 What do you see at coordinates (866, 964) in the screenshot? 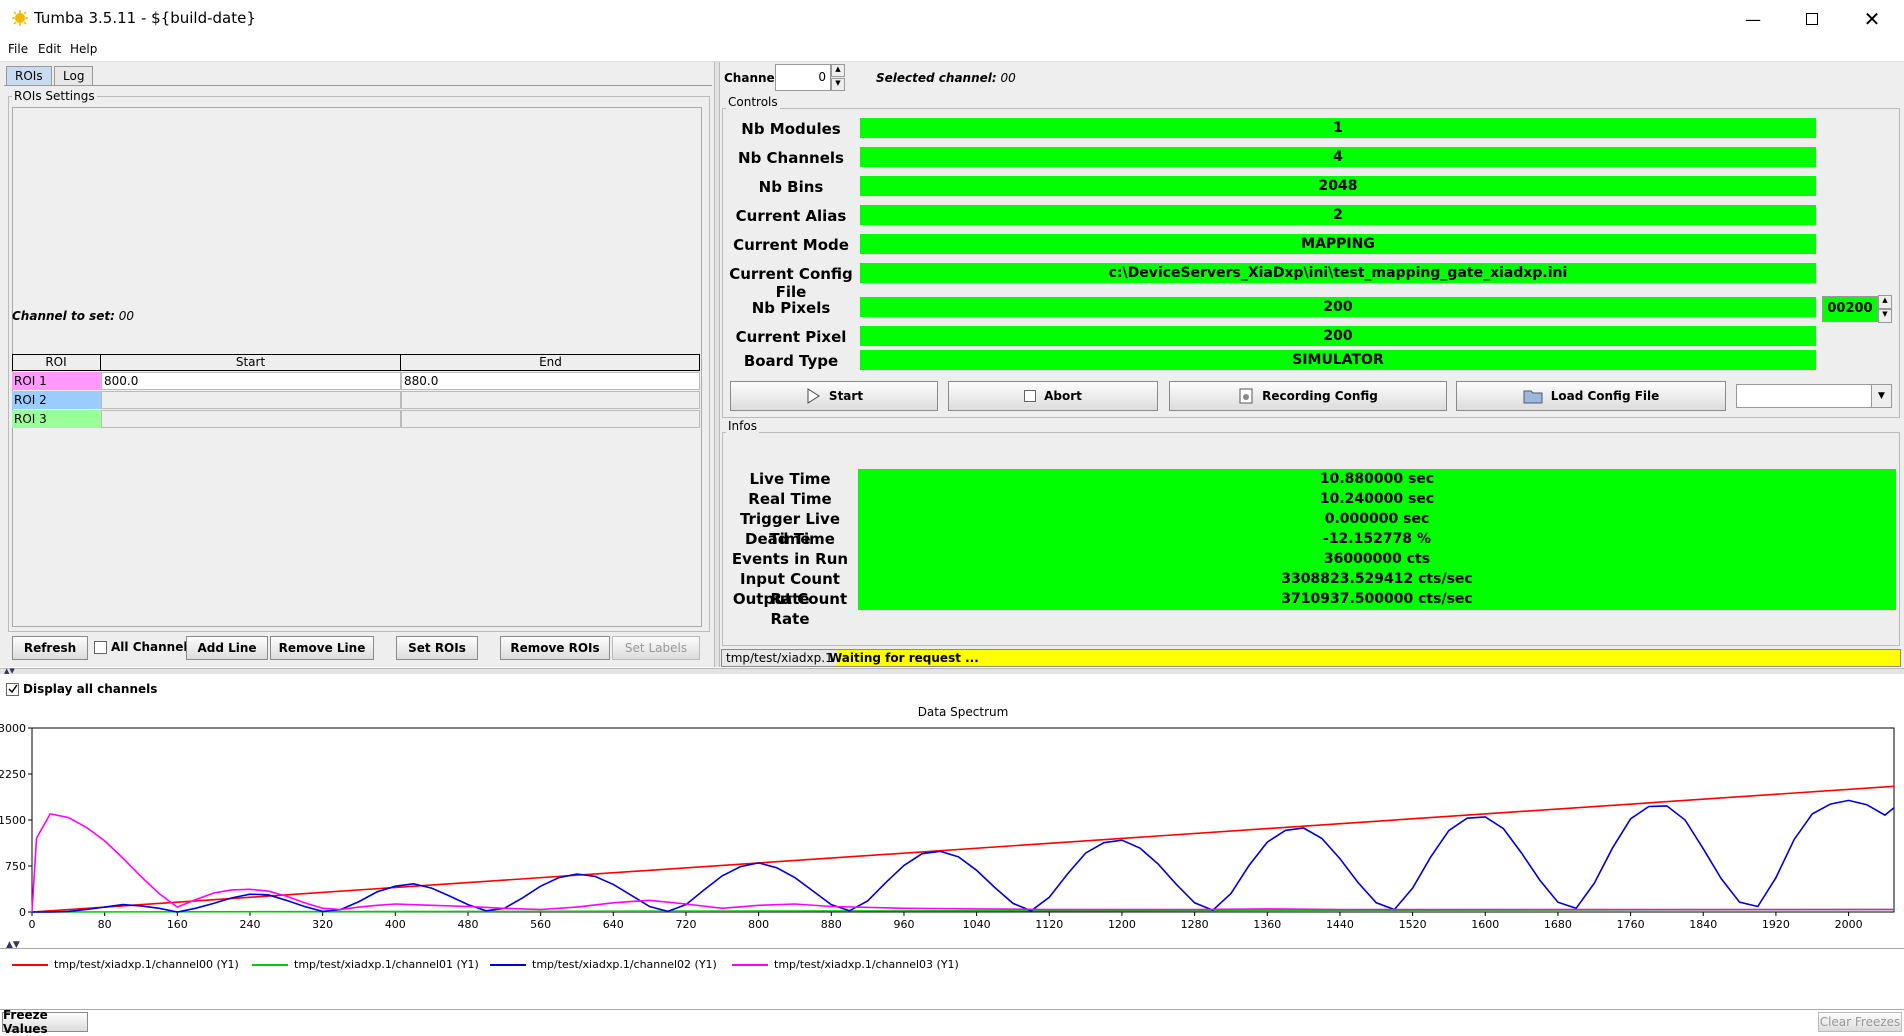
I see `legend-label: tmp/test/xiadxp.1/channel03 (Y1)` at bounding box center [866, 964].